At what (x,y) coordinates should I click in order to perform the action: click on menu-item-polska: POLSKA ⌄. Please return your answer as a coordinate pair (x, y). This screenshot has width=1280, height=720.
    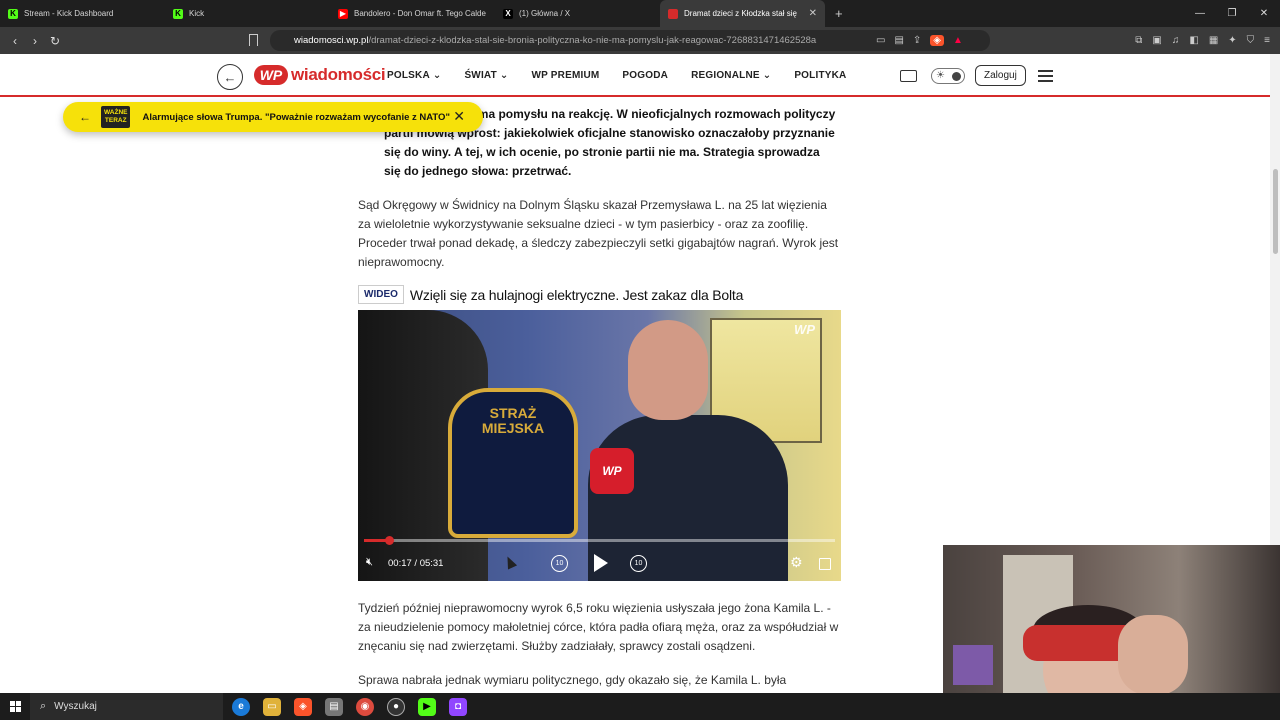
    Looking at the image, I should click on (414, 75).